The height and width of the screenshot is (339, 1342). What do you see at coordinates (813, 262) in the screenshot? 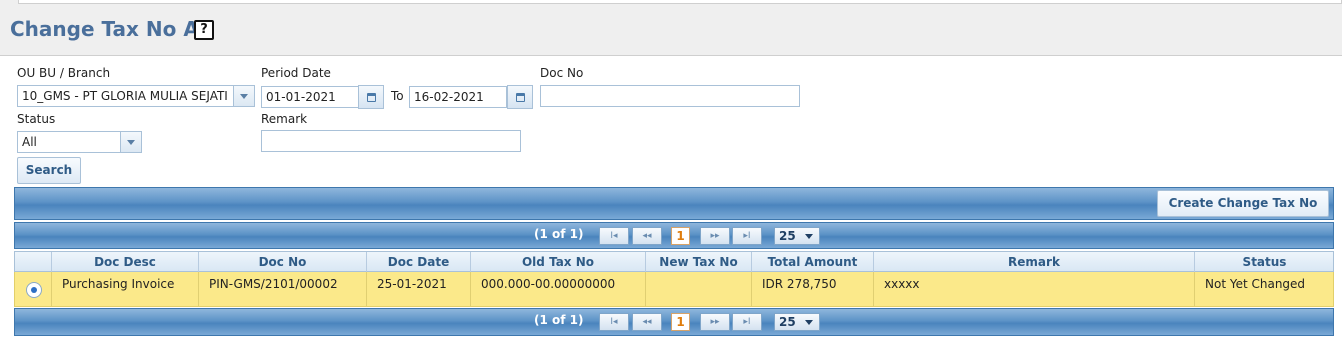
I see `header-total-amount: Total Amount` at bounding box center [813, 262].